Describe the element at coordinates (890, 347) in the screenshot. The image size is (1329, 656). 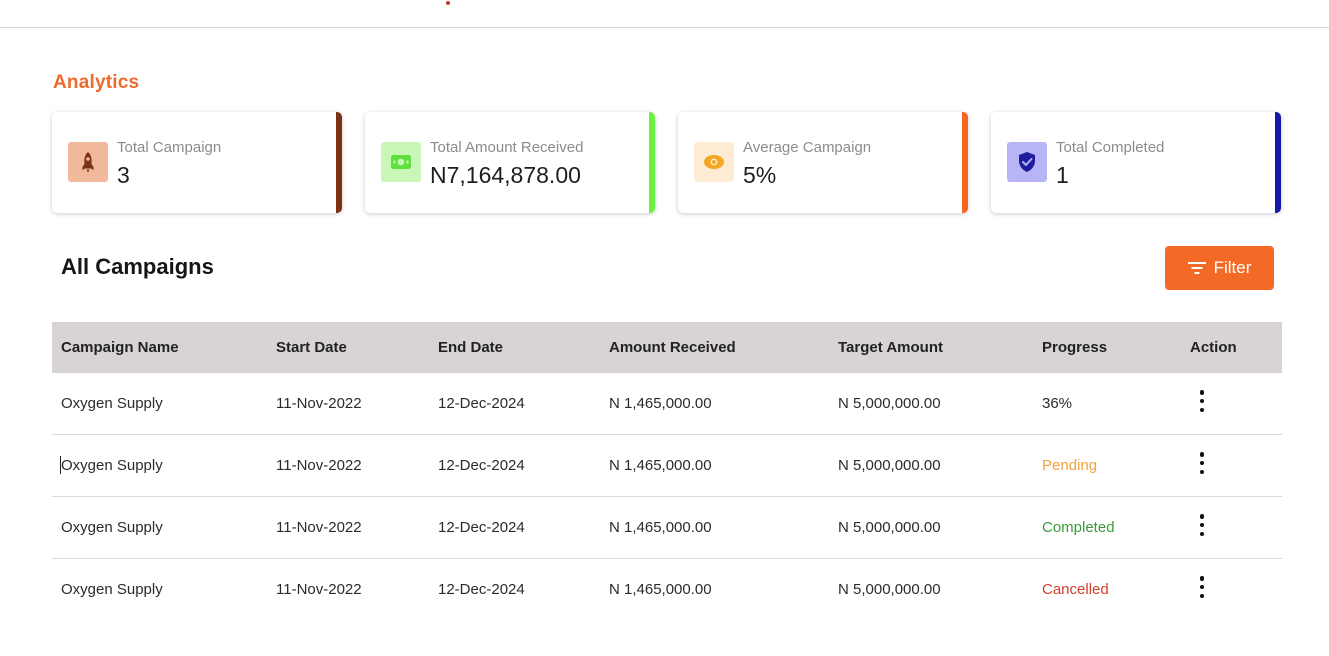
I see `column-header-target-amount: Target Amount` at that location.